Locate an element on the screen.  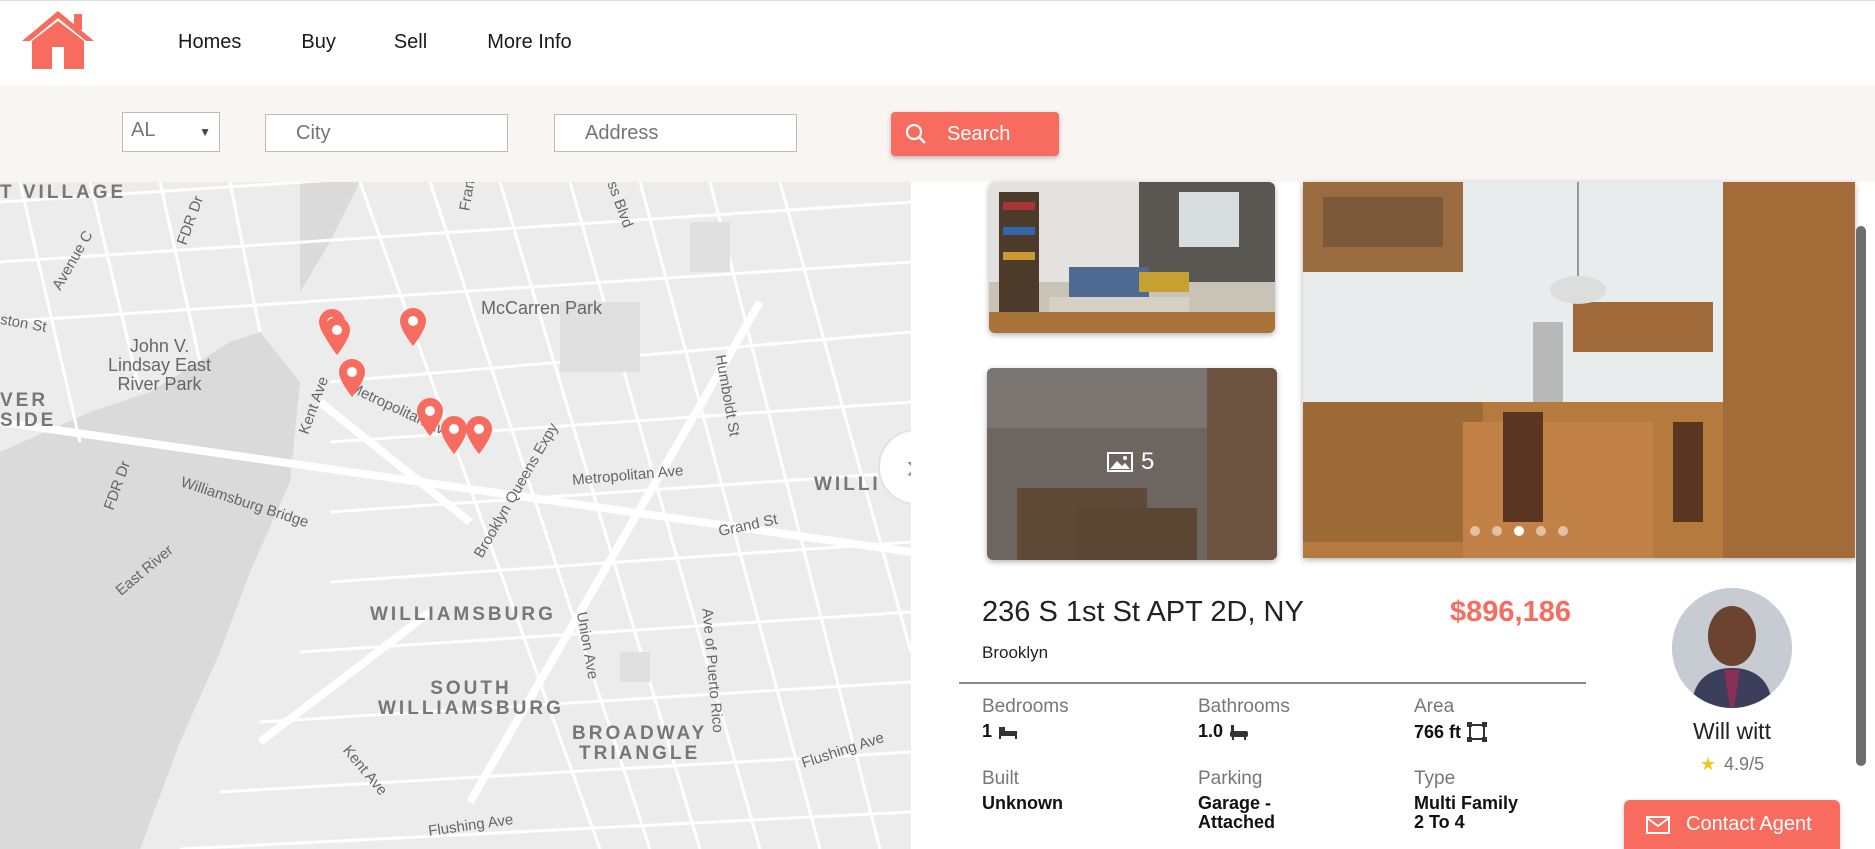
kitchen-photo is located at coordinates (1579, 370).